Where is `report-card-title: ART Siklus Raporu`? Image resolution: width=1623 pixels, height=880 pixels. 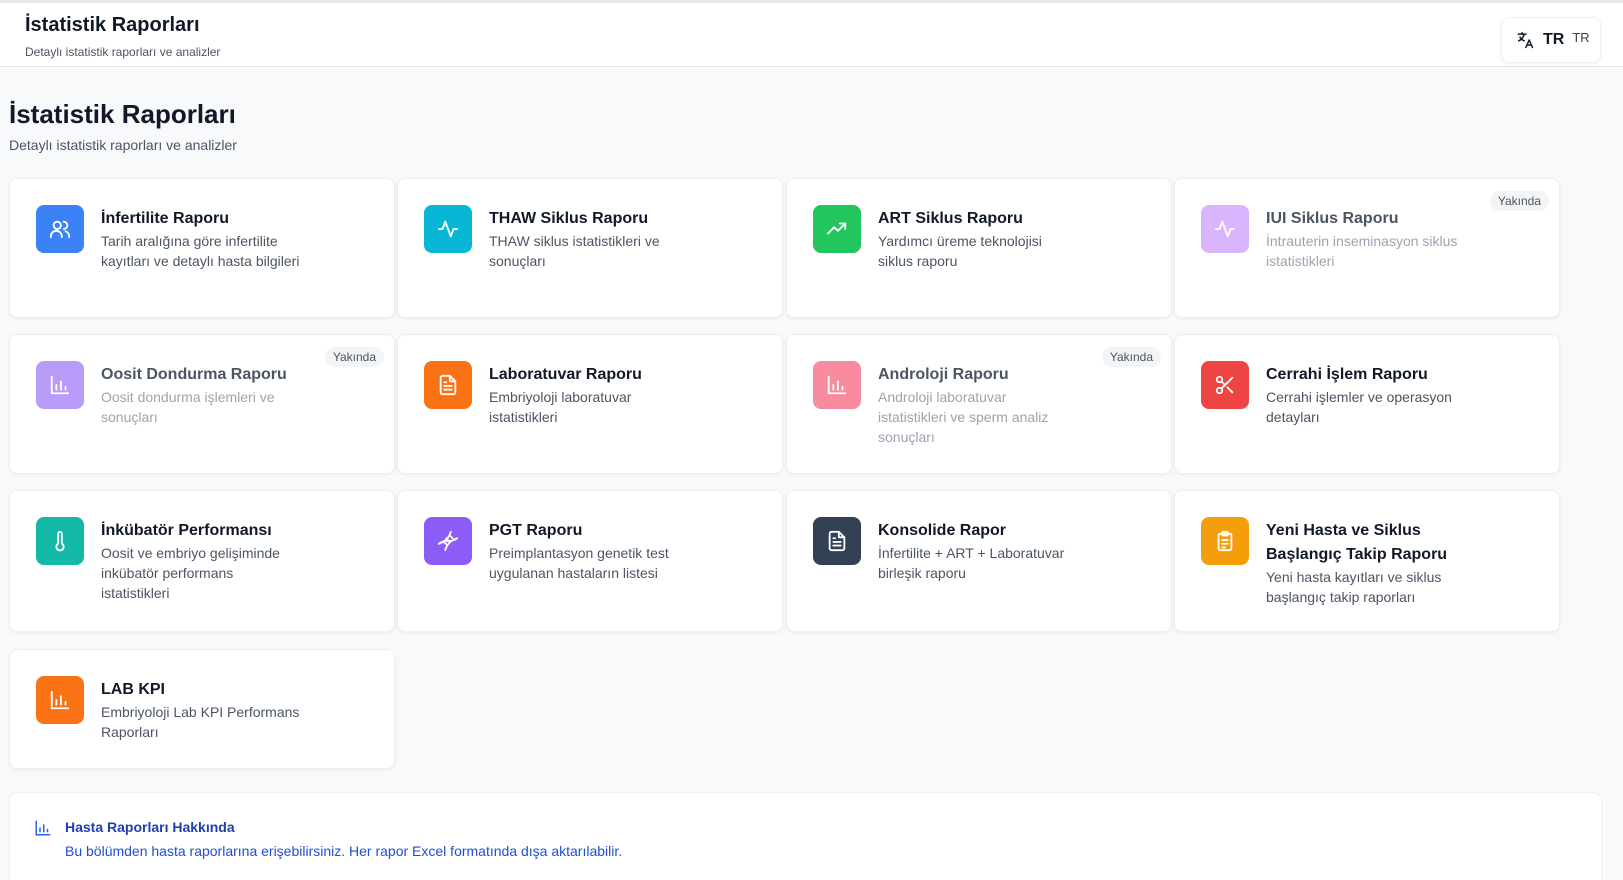
report-card-title: ART Siklus Raporu is located at coordinates (950, 218).